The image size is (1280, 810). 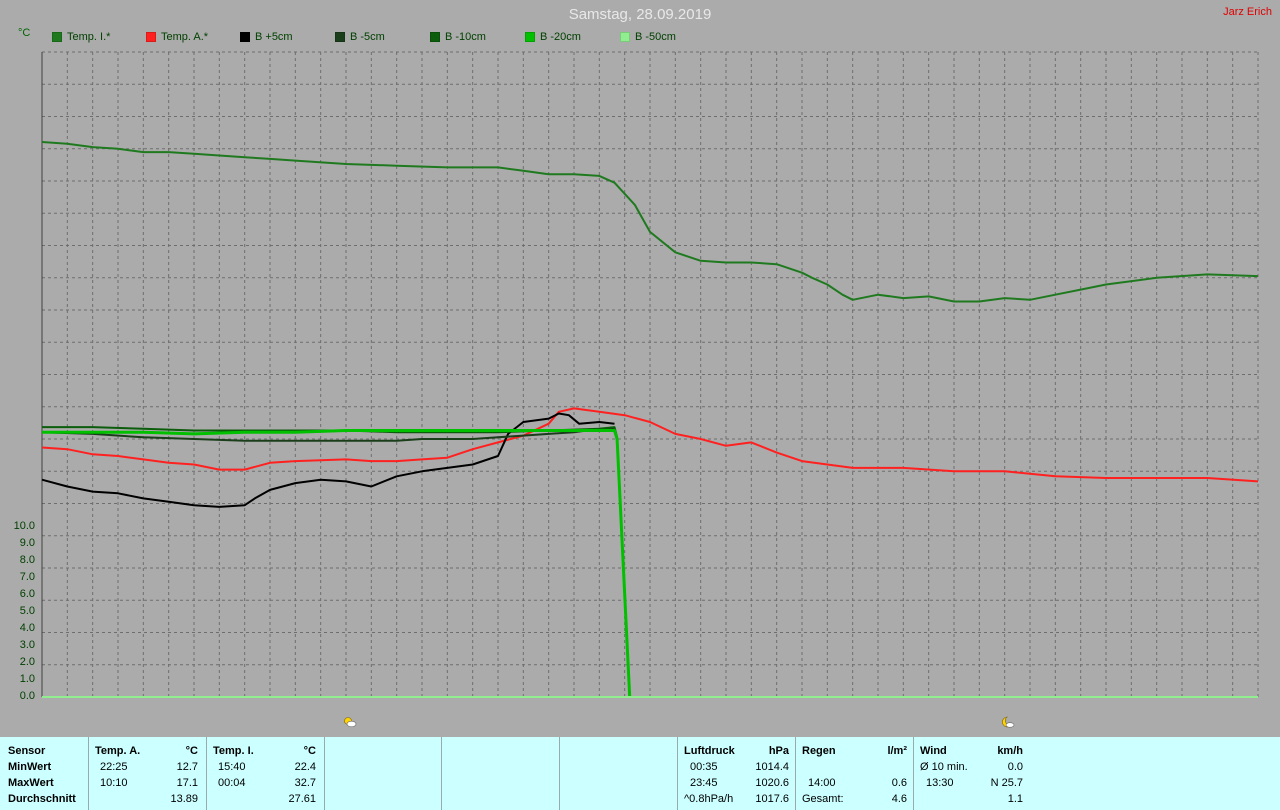 I want to click on stats-col-regen: Regen l/m² 14:00 0.6 Gesamt: 4.6, so click(x=855, y=773).